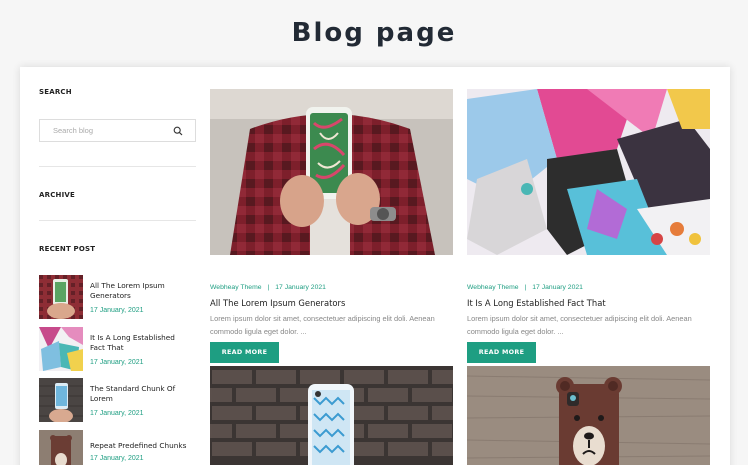 This screenshot has width=748, height=465. I want to click on recent-post-title: The Standard Chunk Of Lorem, so click(140, 394).